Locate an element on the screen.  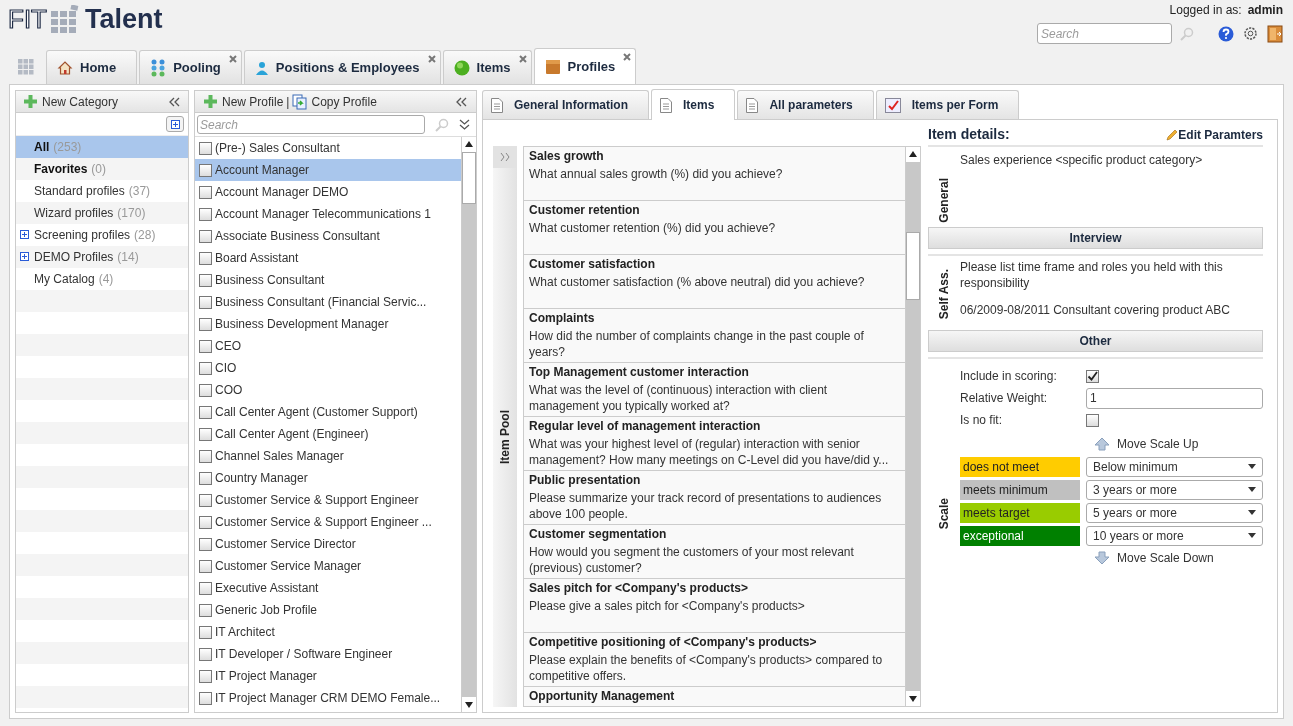
profile-item: Board Assistant is located at coordinates (328, 258).